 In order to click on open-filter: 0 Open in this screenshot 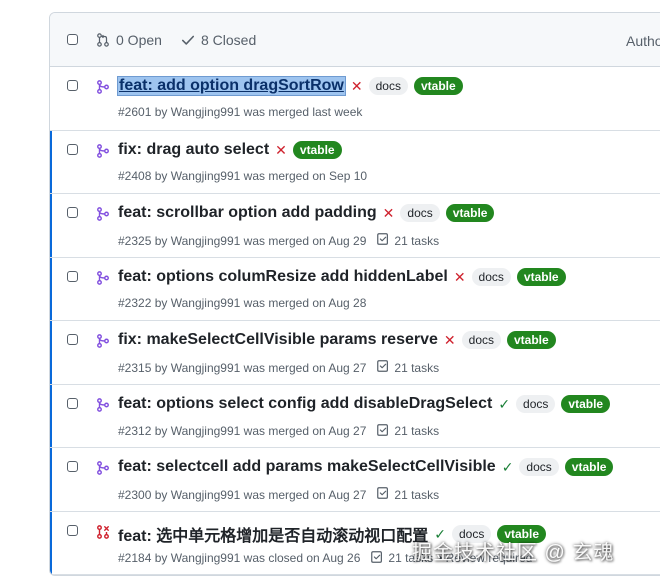, I will do `click(129, 40)`.